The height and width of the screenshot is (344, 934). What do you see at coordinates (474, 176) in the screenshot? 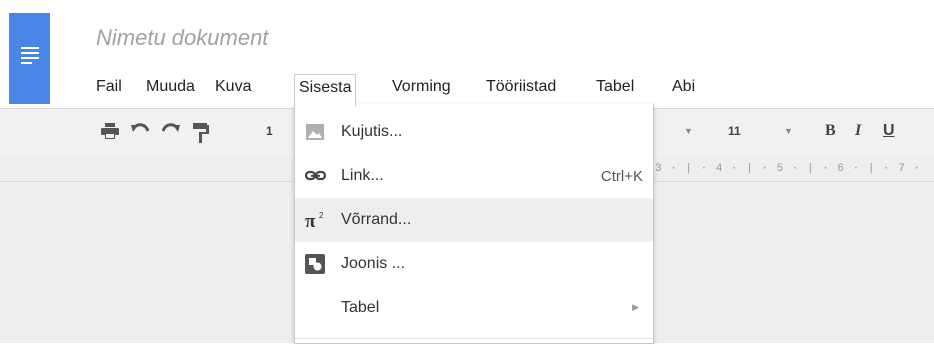
I see `insert-menu-item-link: Link... Ctrl+K` at bounding box center [474, 176].